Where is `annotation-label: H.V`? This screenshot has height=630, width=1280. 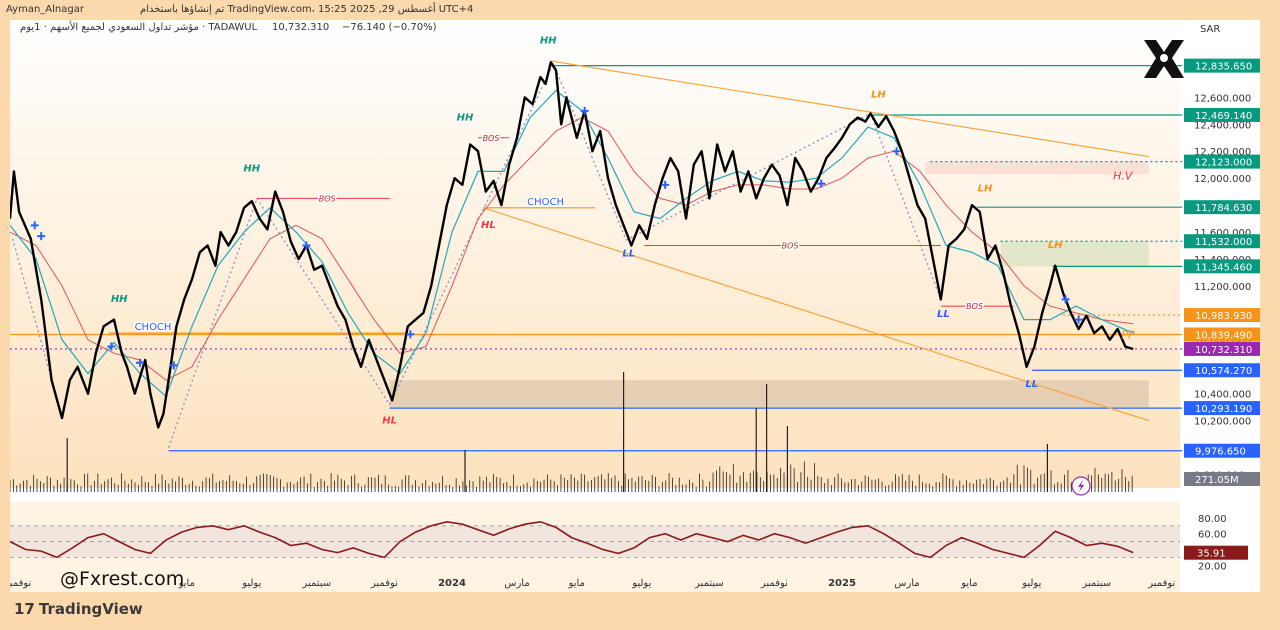 annotation-label: H.V is located at coordinates (1123, 175).